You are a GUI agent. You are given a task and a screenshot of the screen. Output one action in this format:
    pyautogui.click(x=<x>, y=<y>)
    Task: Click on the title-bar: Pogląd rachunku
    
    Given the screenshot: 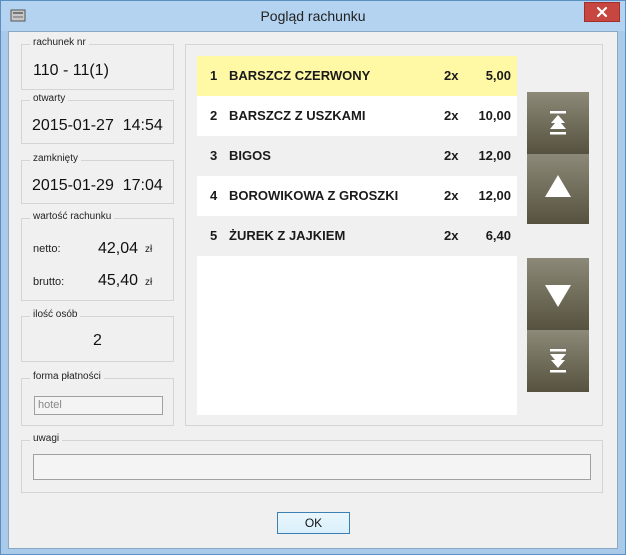 What is the action you would take?
    pyautogui.click(x=313, y=16)
    